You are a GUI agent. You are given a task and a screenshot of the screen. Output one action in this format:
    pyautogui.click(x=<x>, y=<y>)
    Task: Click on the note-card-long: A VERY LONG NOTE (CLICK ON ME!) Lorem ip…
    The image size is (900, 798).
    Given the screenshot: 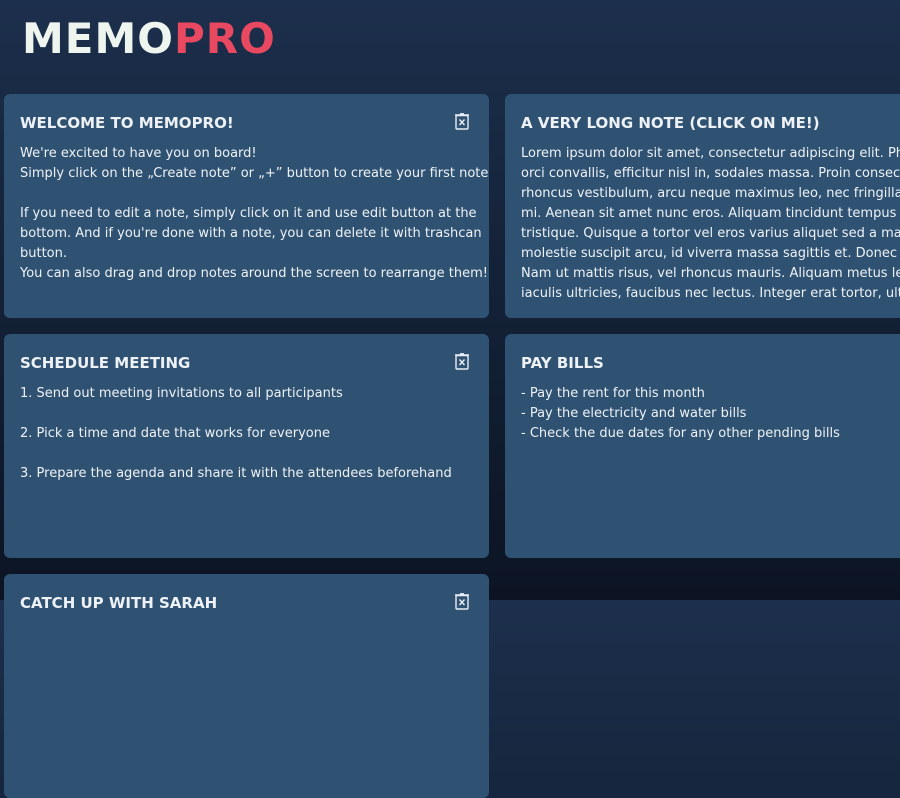 What is the action you would take?
    pyautogui.click(x=702, y=206)
    